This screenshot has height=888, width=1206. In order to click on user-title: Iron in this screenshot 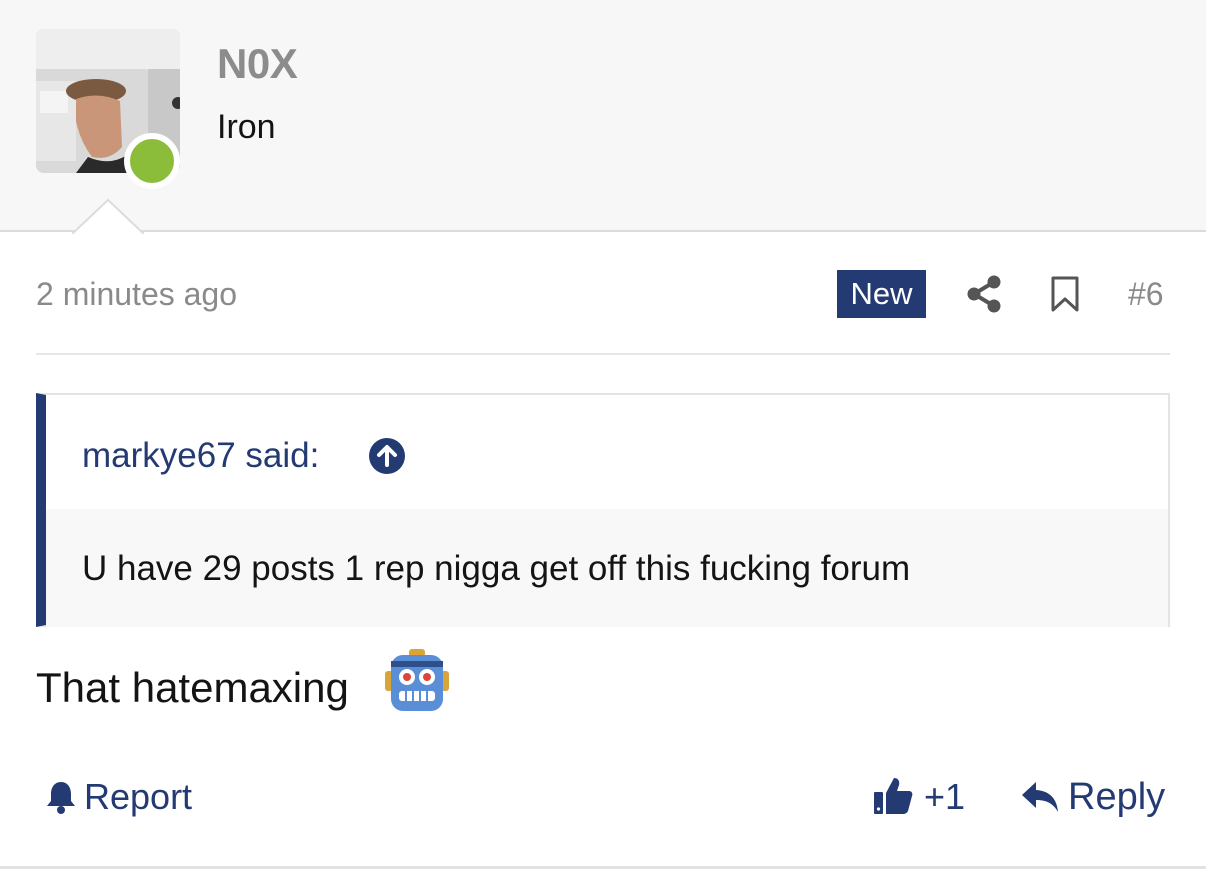, I will do `click(246, 127)`.